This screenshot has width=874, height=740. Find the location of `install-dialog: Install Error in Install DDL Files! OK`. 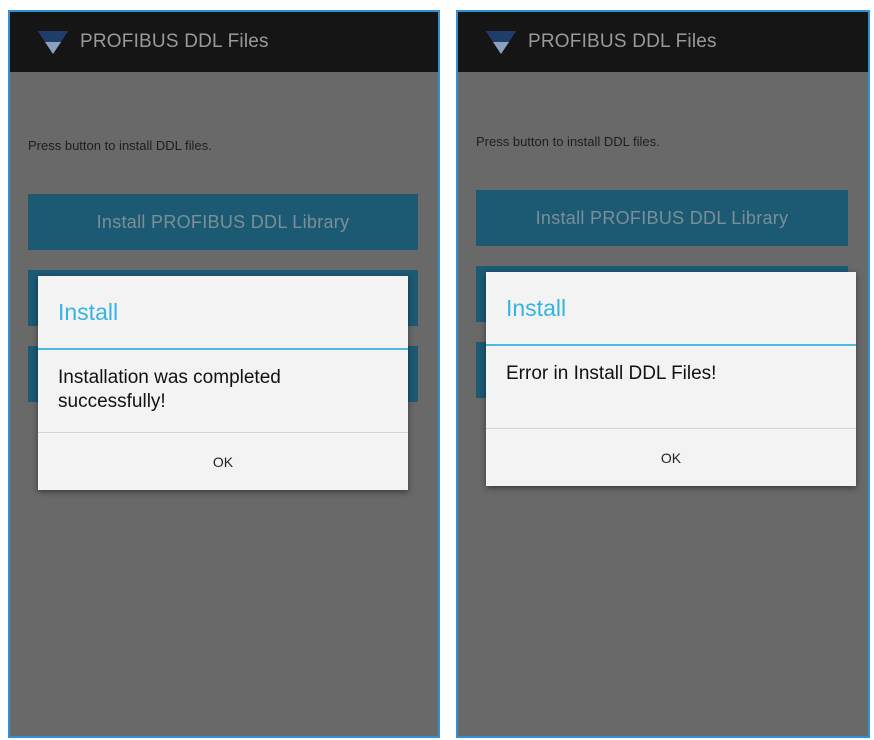

install-dialog: Install Error in Install DDL Files! OK is located at coordinates (671, 379).